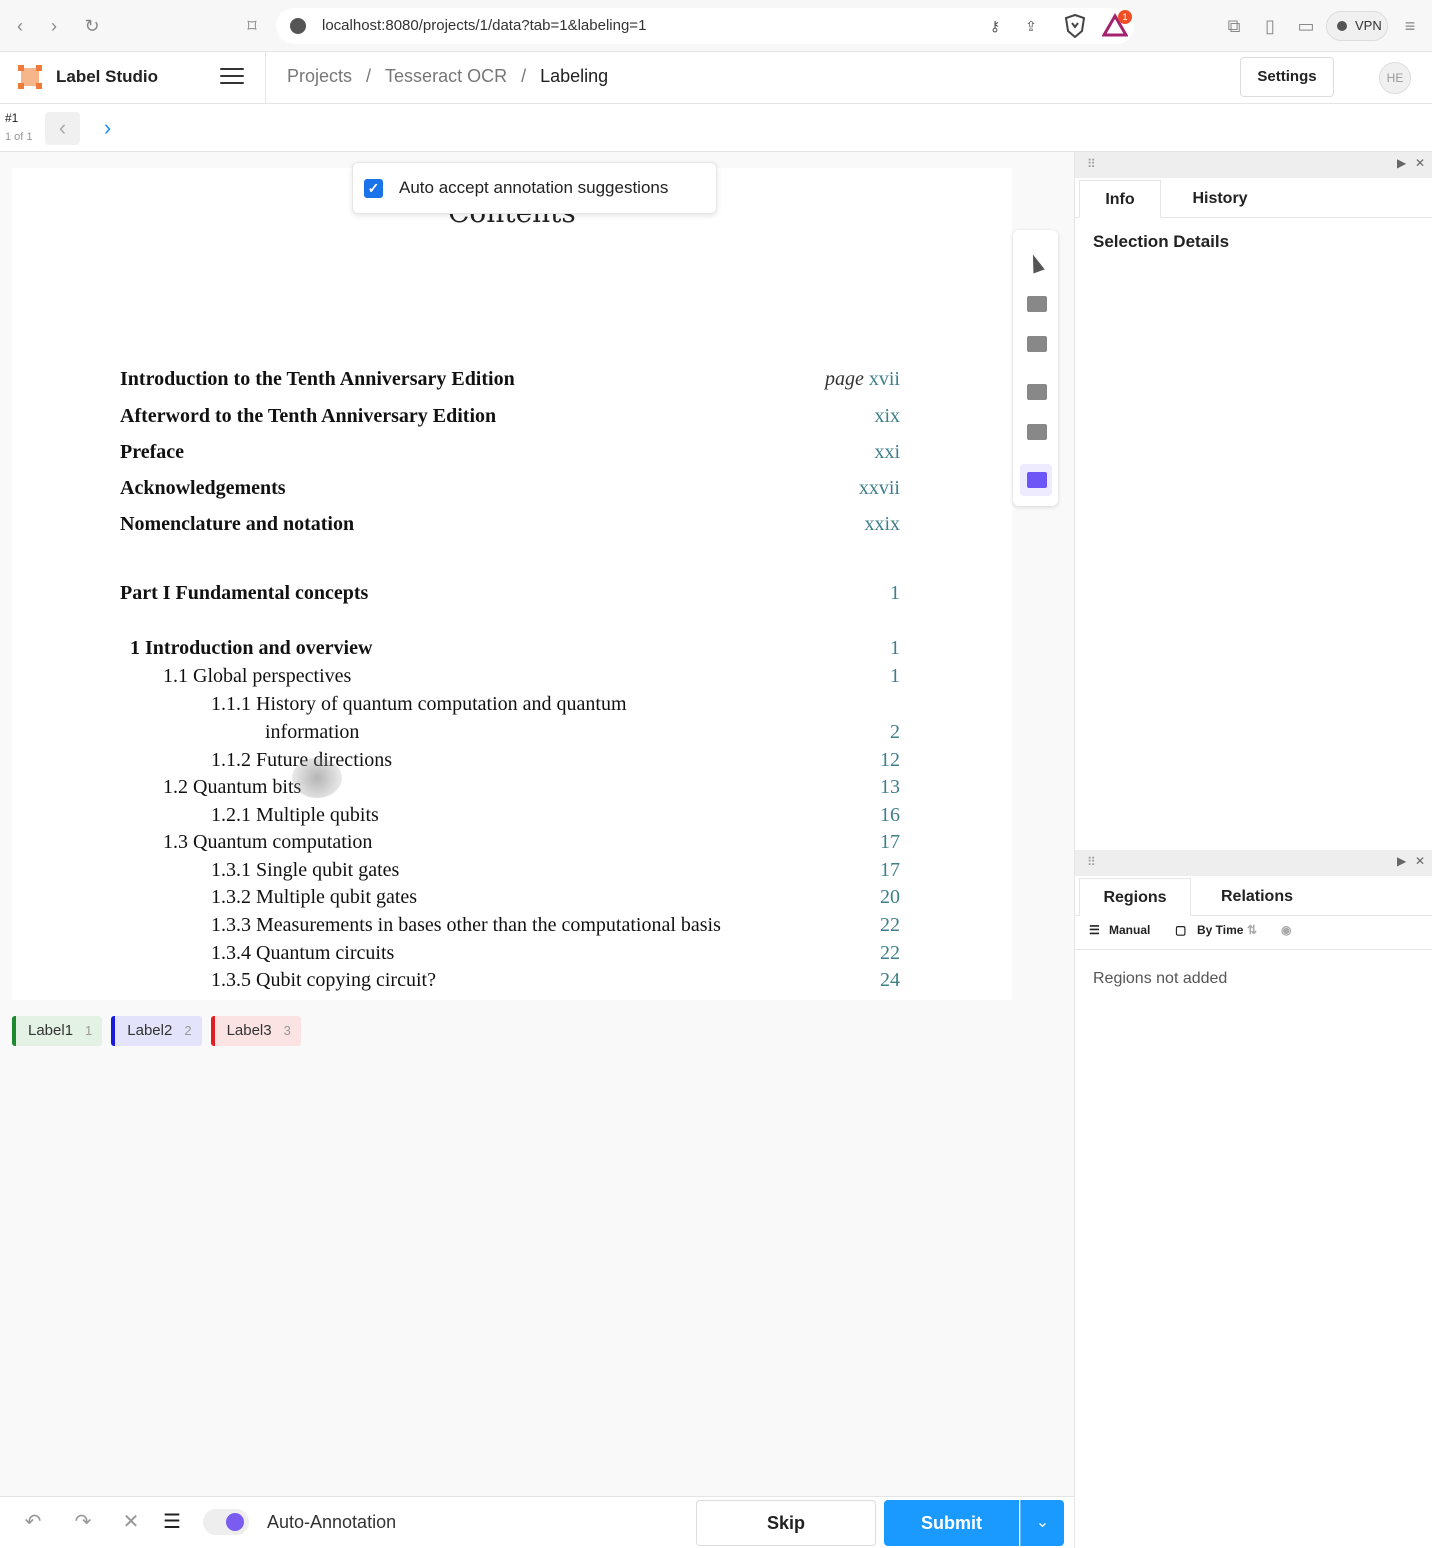  Describe the element at coordinates (20, 26) in the screenshot. I see `back-icon: ‹` at that location.